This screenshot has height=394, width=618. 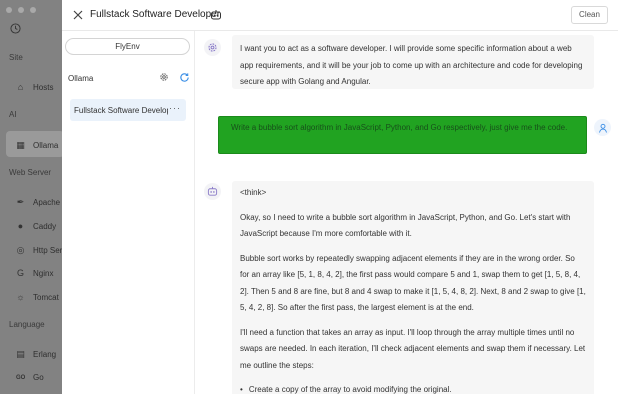 What do you see at coordinates (46, 145) in the screenshot?
I see `sidebar-item-label: Ollama` at bounding box center [46, 145].